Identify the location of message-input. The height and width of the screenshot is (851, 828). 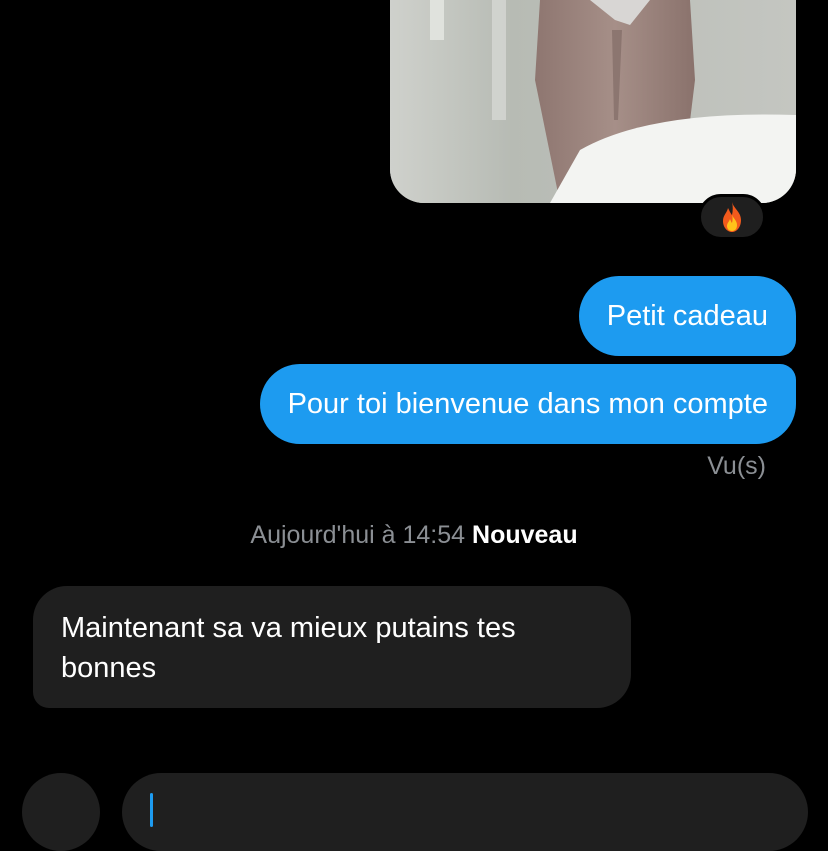
(465, 812).